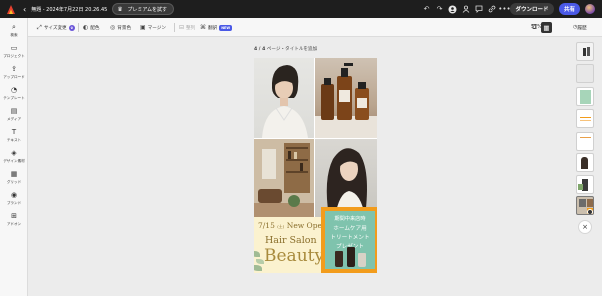 This screenshot has height=296, width=602. I want to click on sidebar-item-design-elements: ◈ デザイン素材, so click(14, 159).